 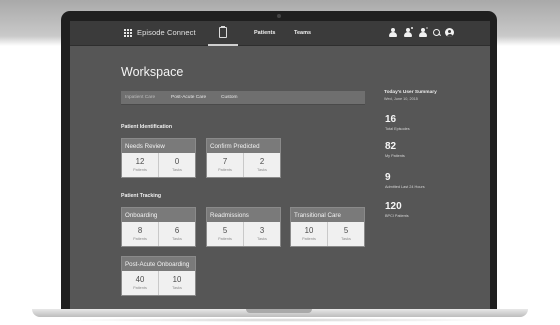 What do you see at coordinates (436, 32) in the screenshot?
I see `search-icon` at bounding box center [436, 32].